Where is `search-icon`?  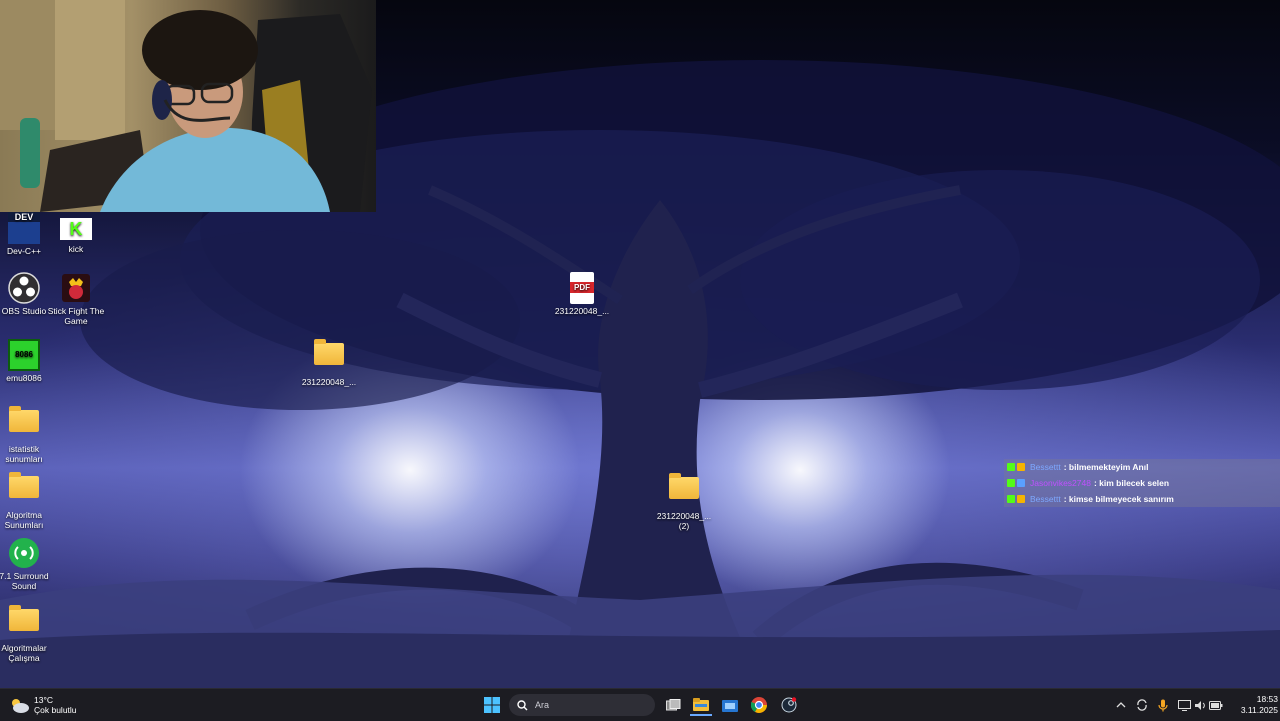
search-icon is located at coordinates (522, 704).